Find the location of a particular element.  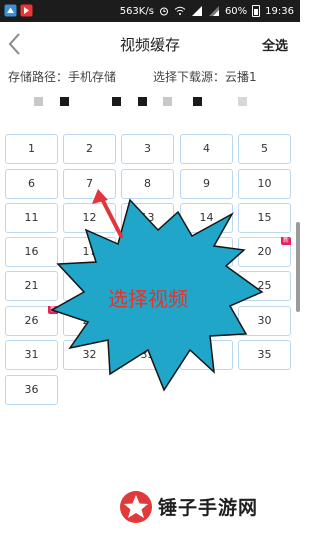

alarm-icon is located at coordinates (163, 11).